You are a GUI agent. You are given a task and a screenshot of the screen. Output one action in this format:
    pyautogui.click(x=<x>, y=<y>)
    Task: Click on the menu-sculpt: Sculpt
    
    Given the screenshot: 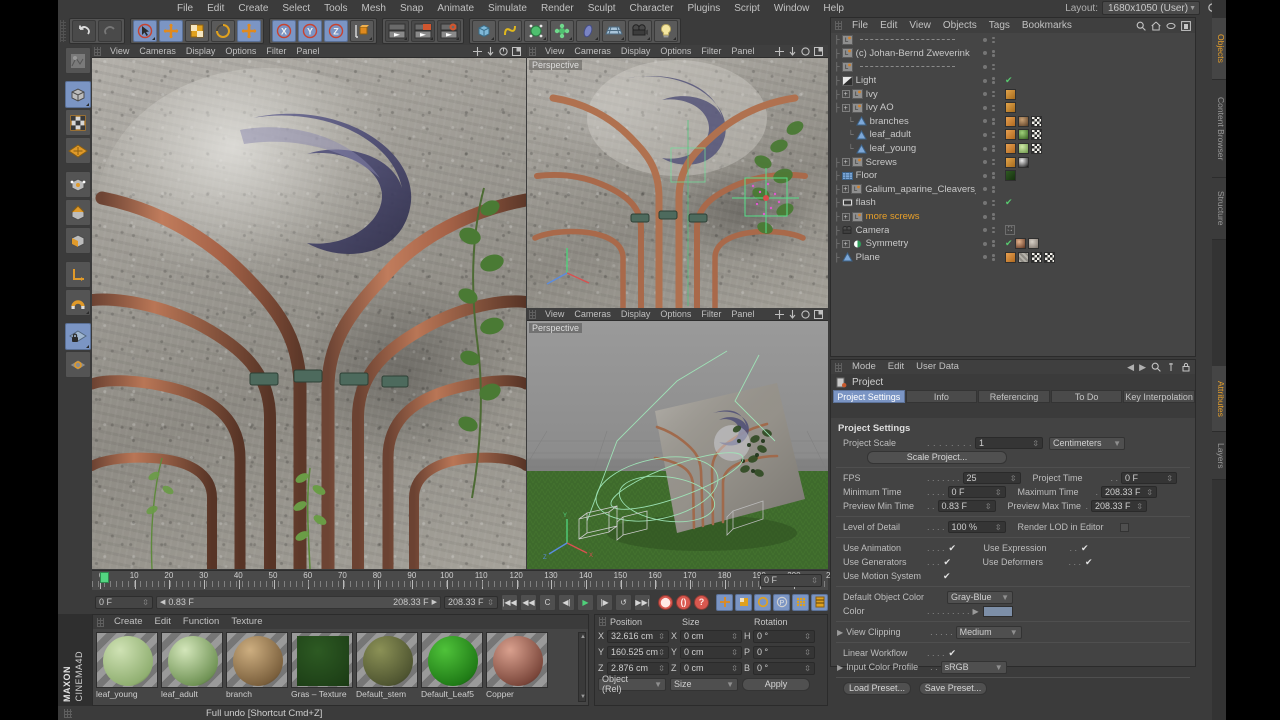 What is the action you would take?
    pyautogui.click(x=602, y=8)
    